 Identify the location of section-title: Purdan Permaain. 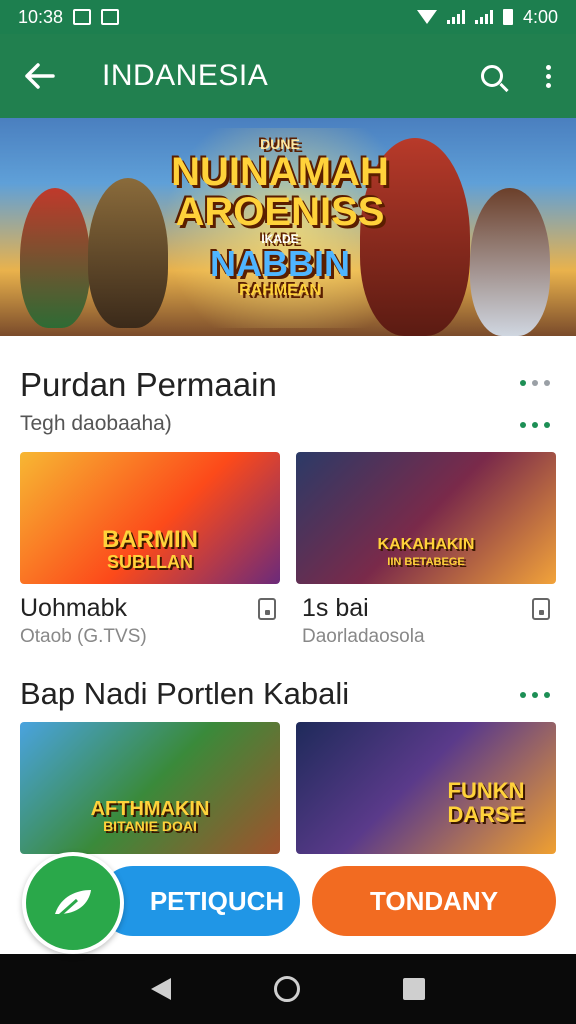
(148, 384).